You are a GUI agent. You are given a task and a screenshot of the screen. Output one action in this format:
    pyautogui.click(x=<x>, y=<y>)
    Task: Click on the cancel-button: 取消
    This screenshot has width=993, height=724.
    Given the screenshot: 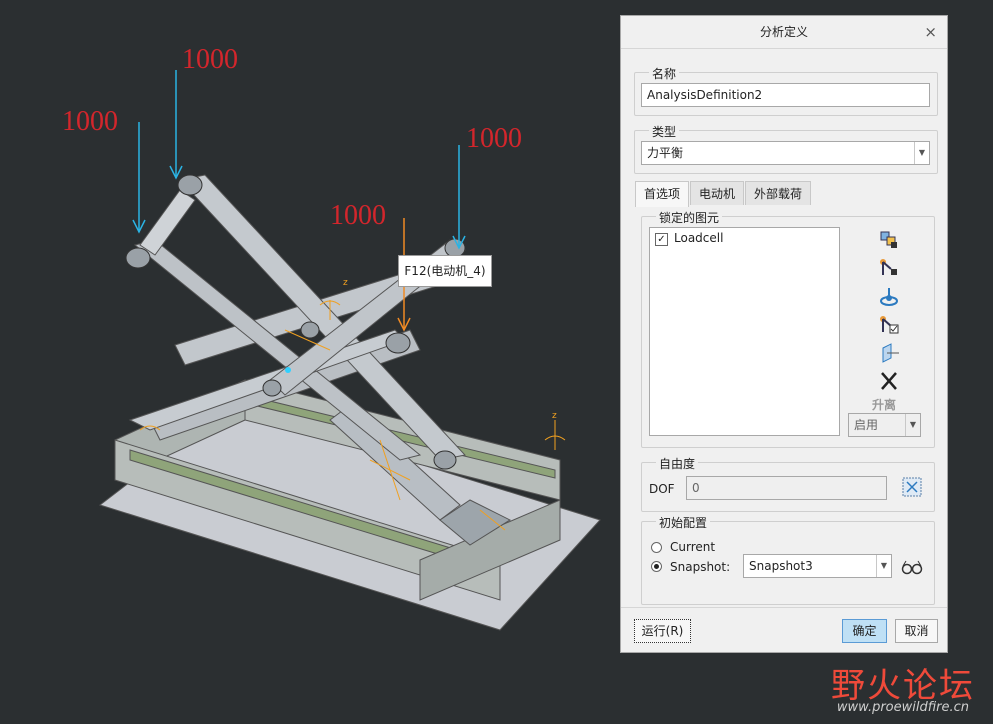 What is the action you would take?
    pyautogui.click(x=916, y=631)
    